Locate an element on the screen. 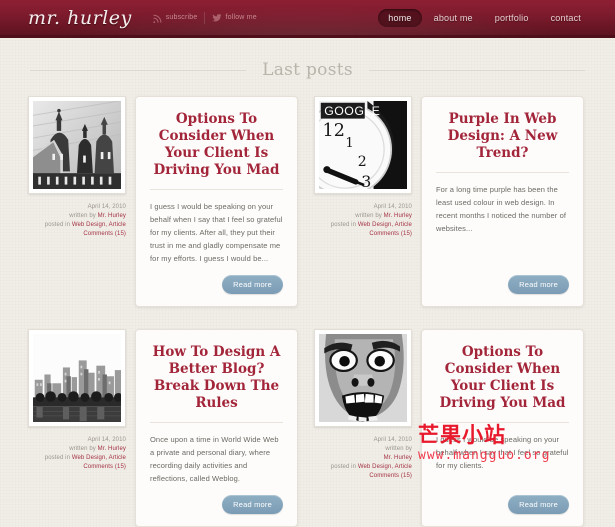 The height and width of the screenshot is (527, 615). divider-right is located at coordinates (476, 70).